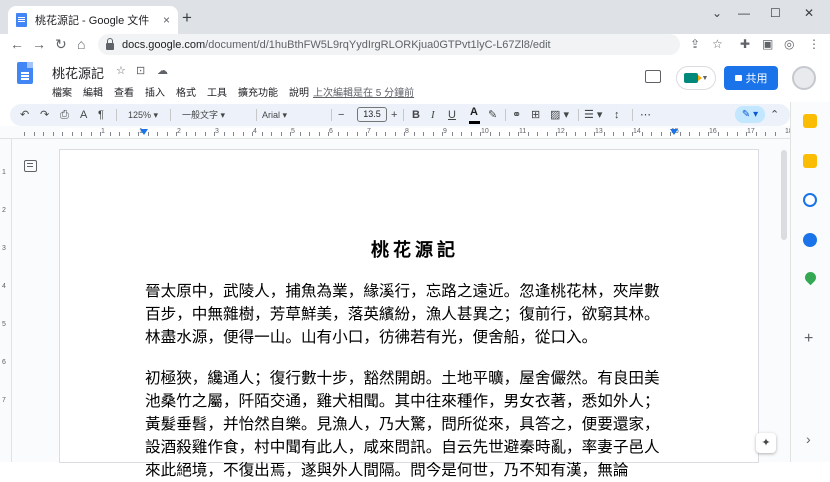 The image size is (830, 482). I want to click on tab-search-icon: ⌄, so click(717, 13).